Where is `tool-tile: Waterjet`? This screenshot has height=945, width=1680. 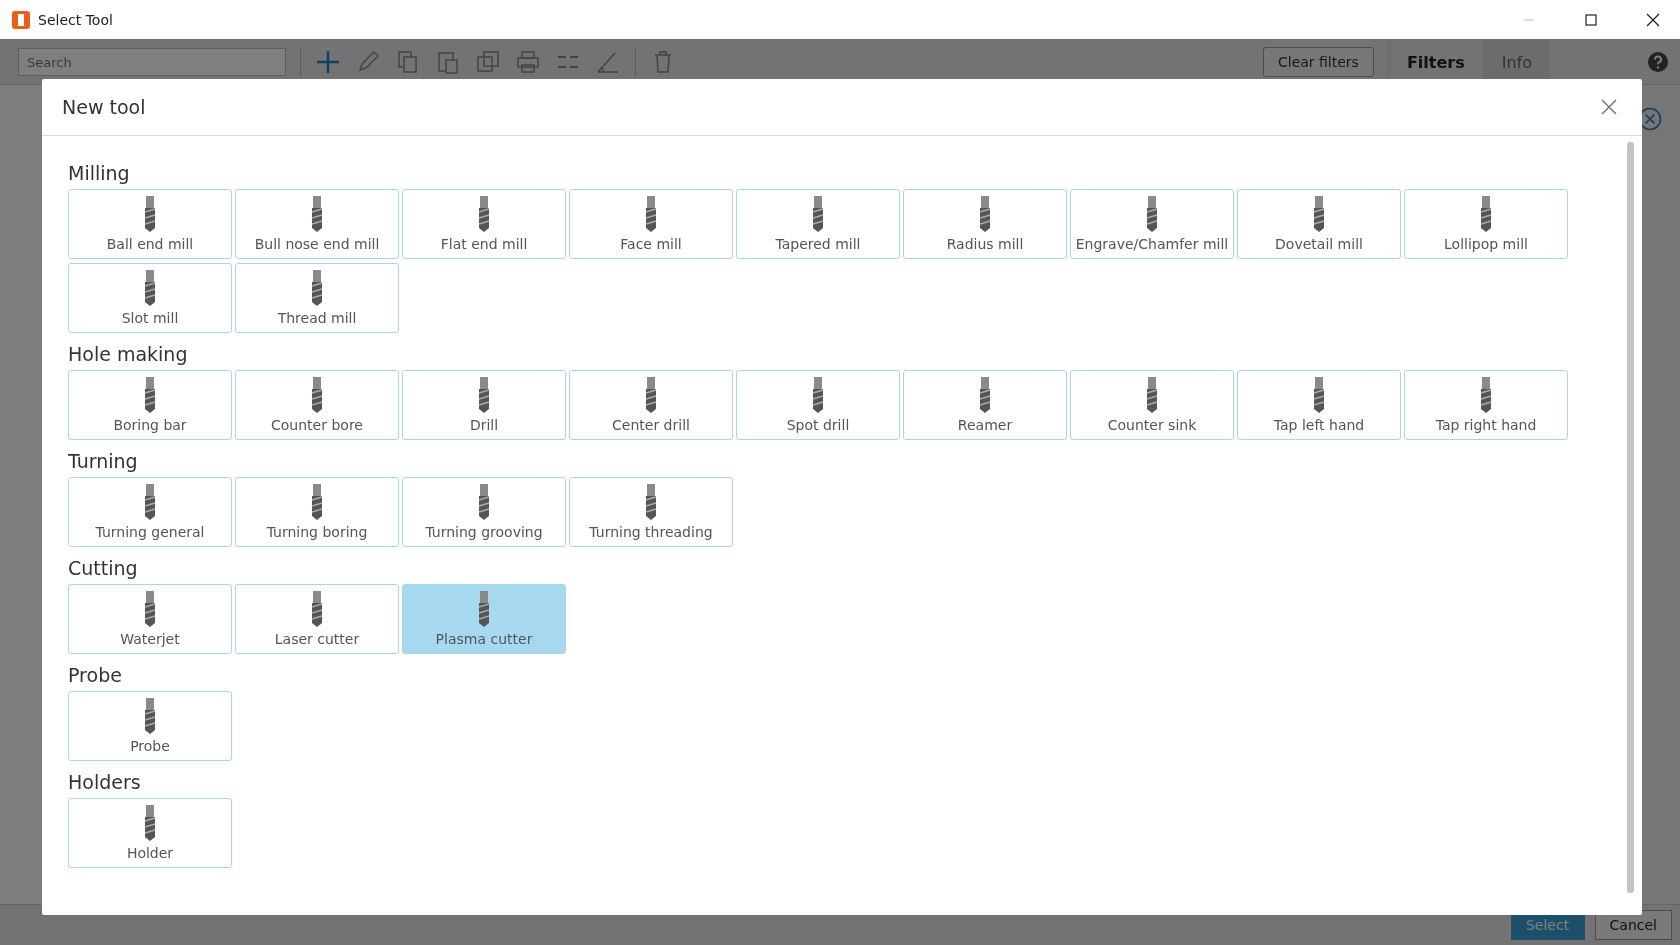 tool-tile: Waterjet is located at coordinates (150, 619).